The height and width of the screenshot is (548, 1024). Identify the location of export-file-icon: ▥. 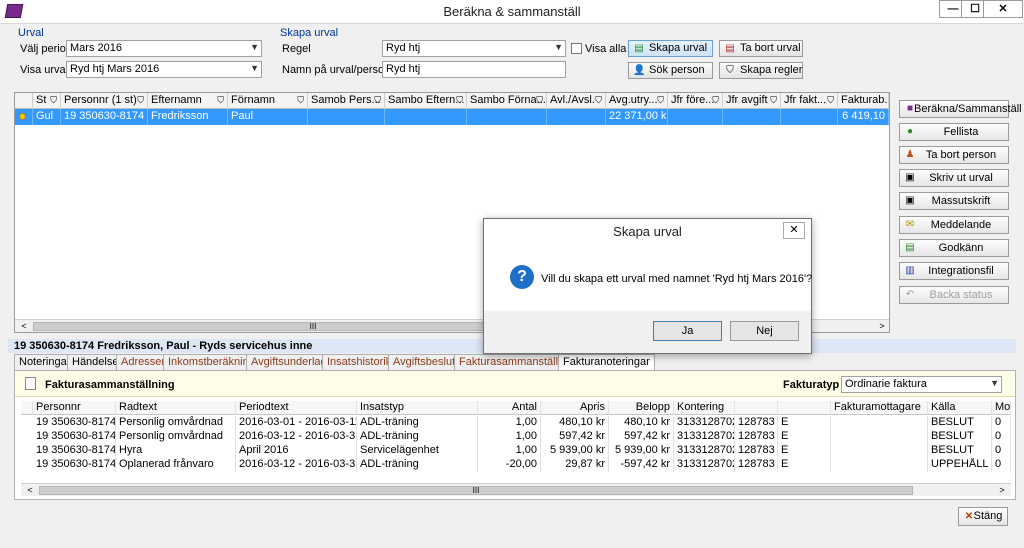
(910, 270).